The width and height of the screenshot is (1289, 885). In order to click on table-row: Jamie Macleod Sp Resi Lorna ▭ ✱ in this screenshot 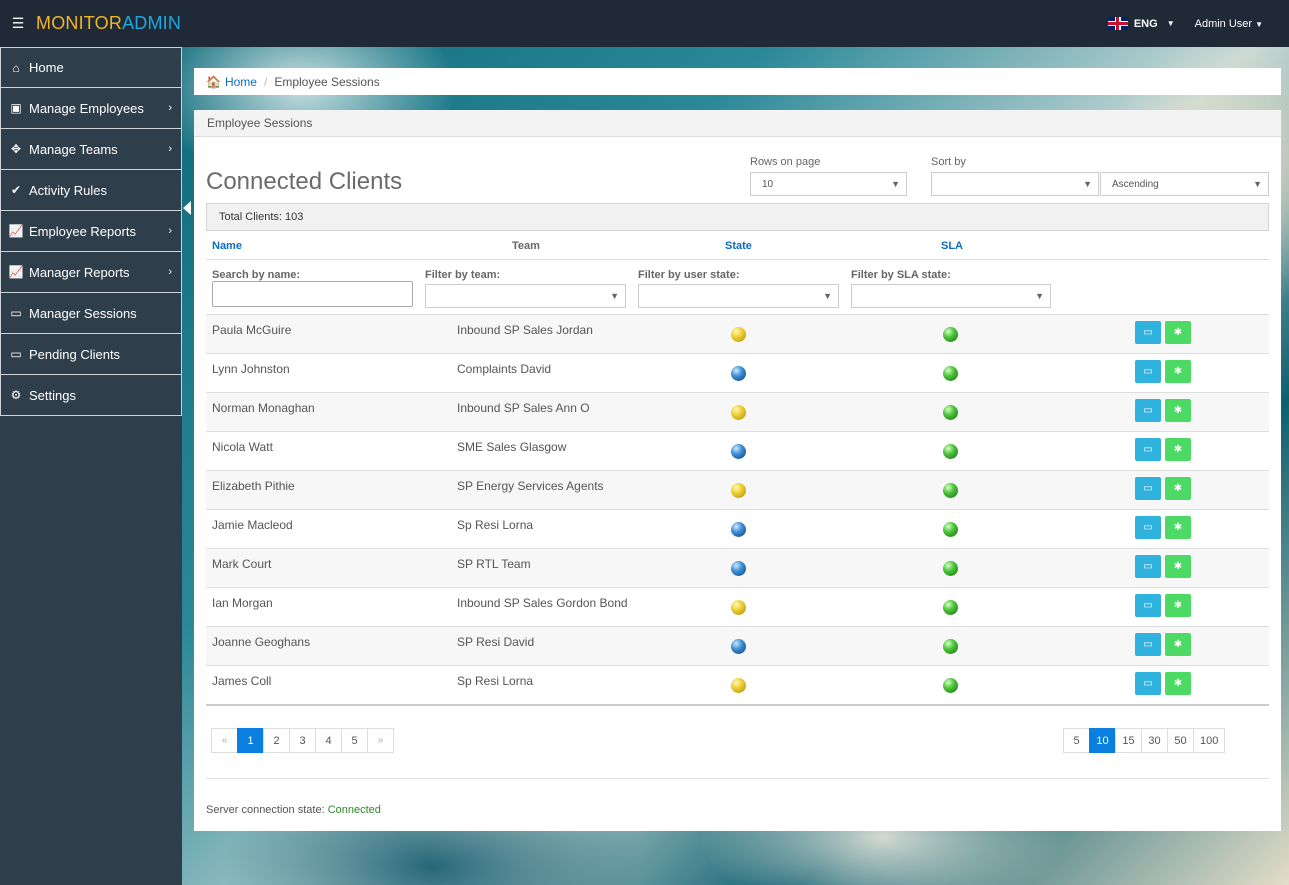, I will do `click(737, 528)`.